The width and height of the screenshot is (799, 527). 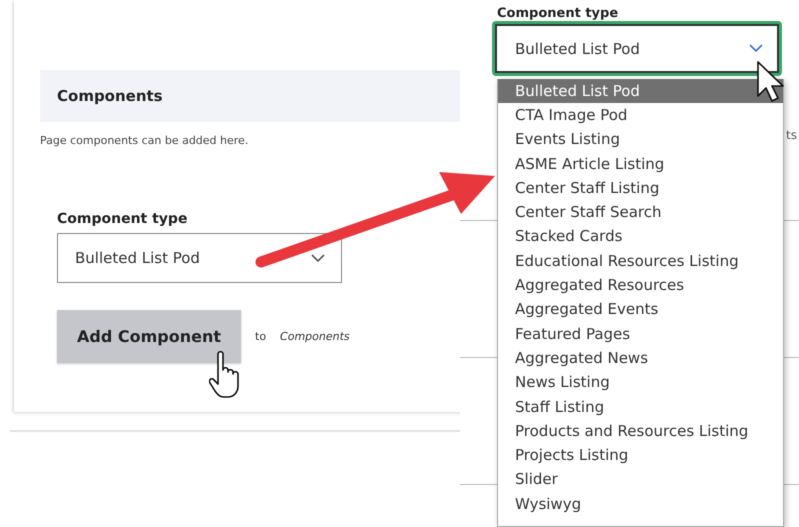 What do you see at coordinates (149, 336) in the screenshot?
I see `add-component-button: Add Component` at bounding box center [149, 336].